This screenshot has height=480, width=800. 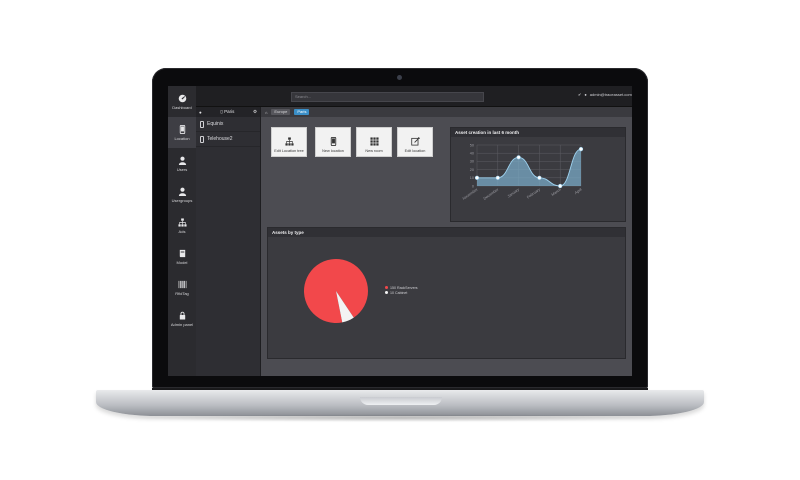 I want to click on y-tick-label: 0, so click(x=473, y=186).